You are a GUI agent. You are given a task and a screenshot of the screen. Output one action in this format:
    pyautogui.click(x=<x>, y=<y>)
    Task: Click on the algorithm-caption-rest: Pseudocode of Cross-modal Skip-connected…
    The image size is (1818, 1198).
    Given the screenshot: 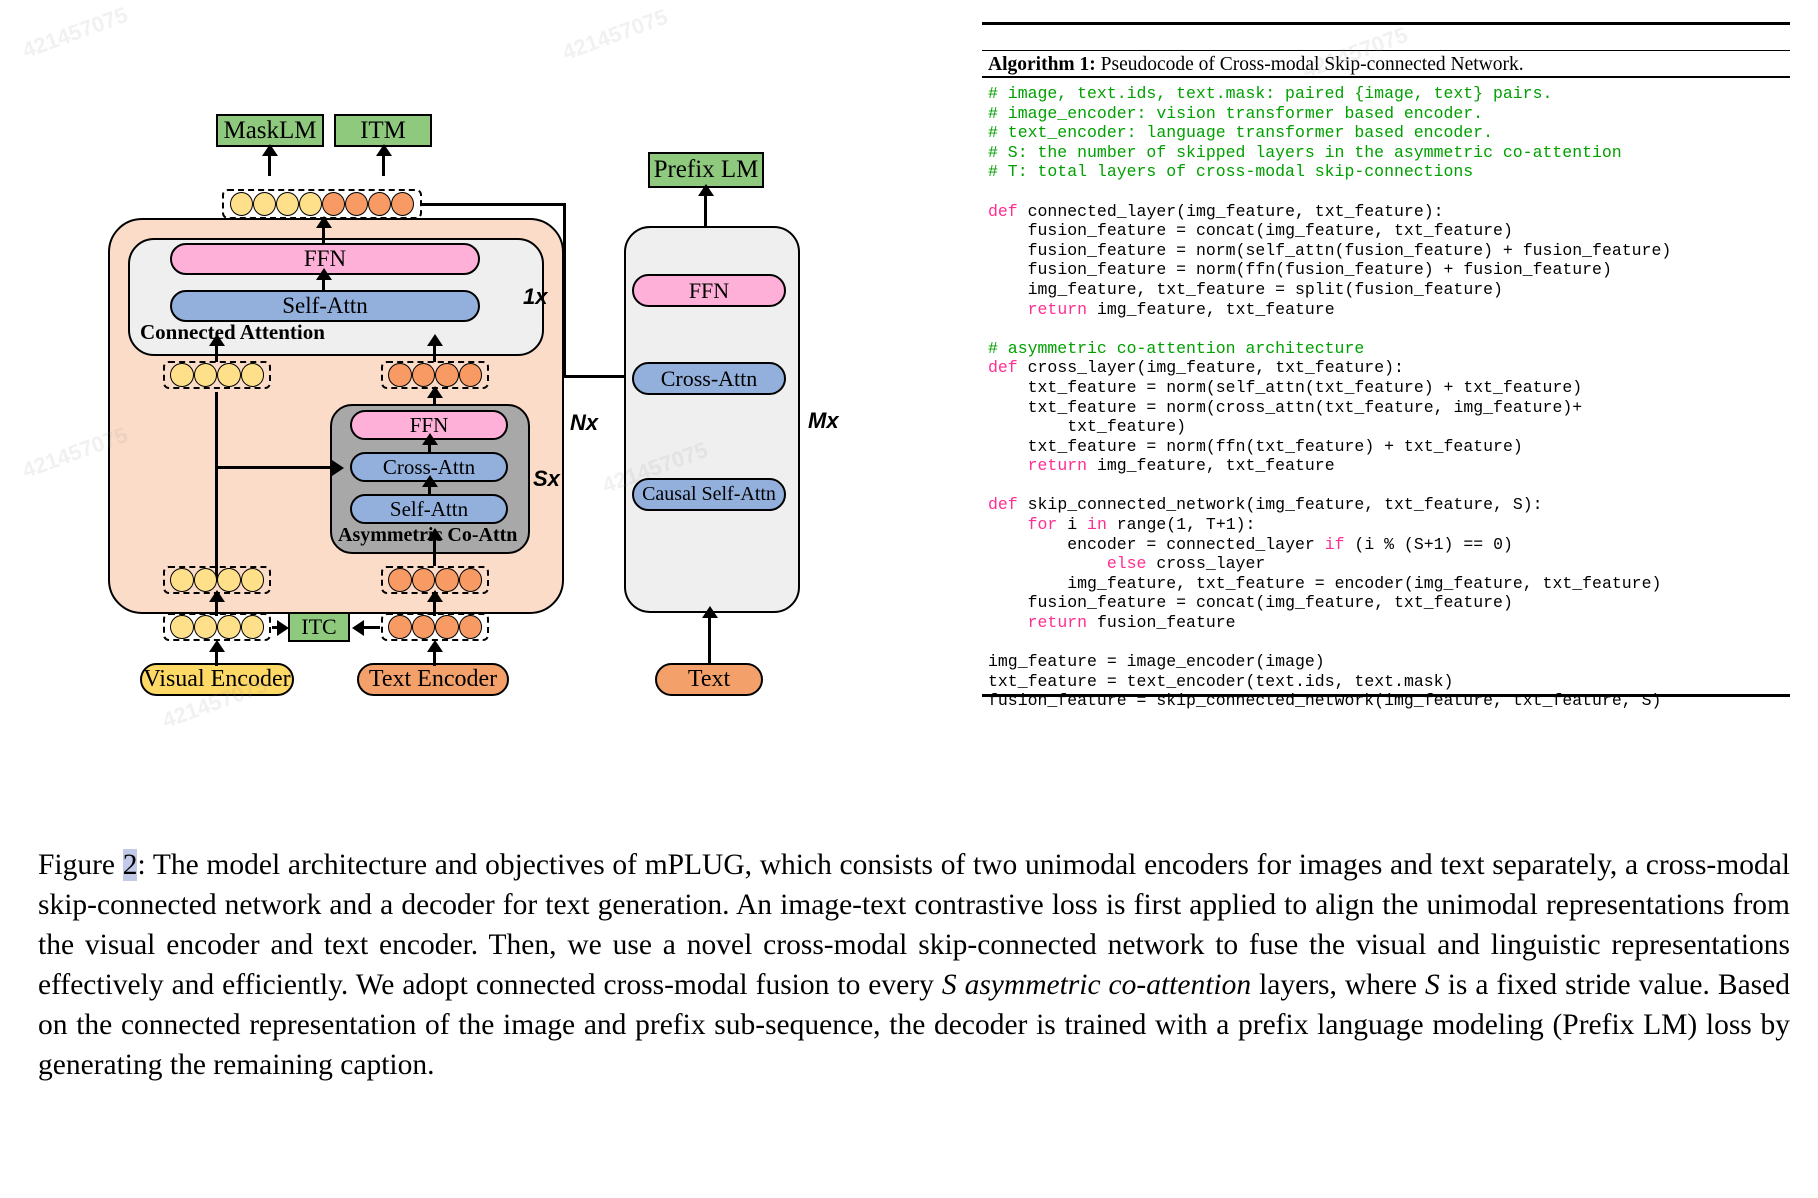 What is the action you would take?
    pyautogui.click(x=1309, y=64)
    